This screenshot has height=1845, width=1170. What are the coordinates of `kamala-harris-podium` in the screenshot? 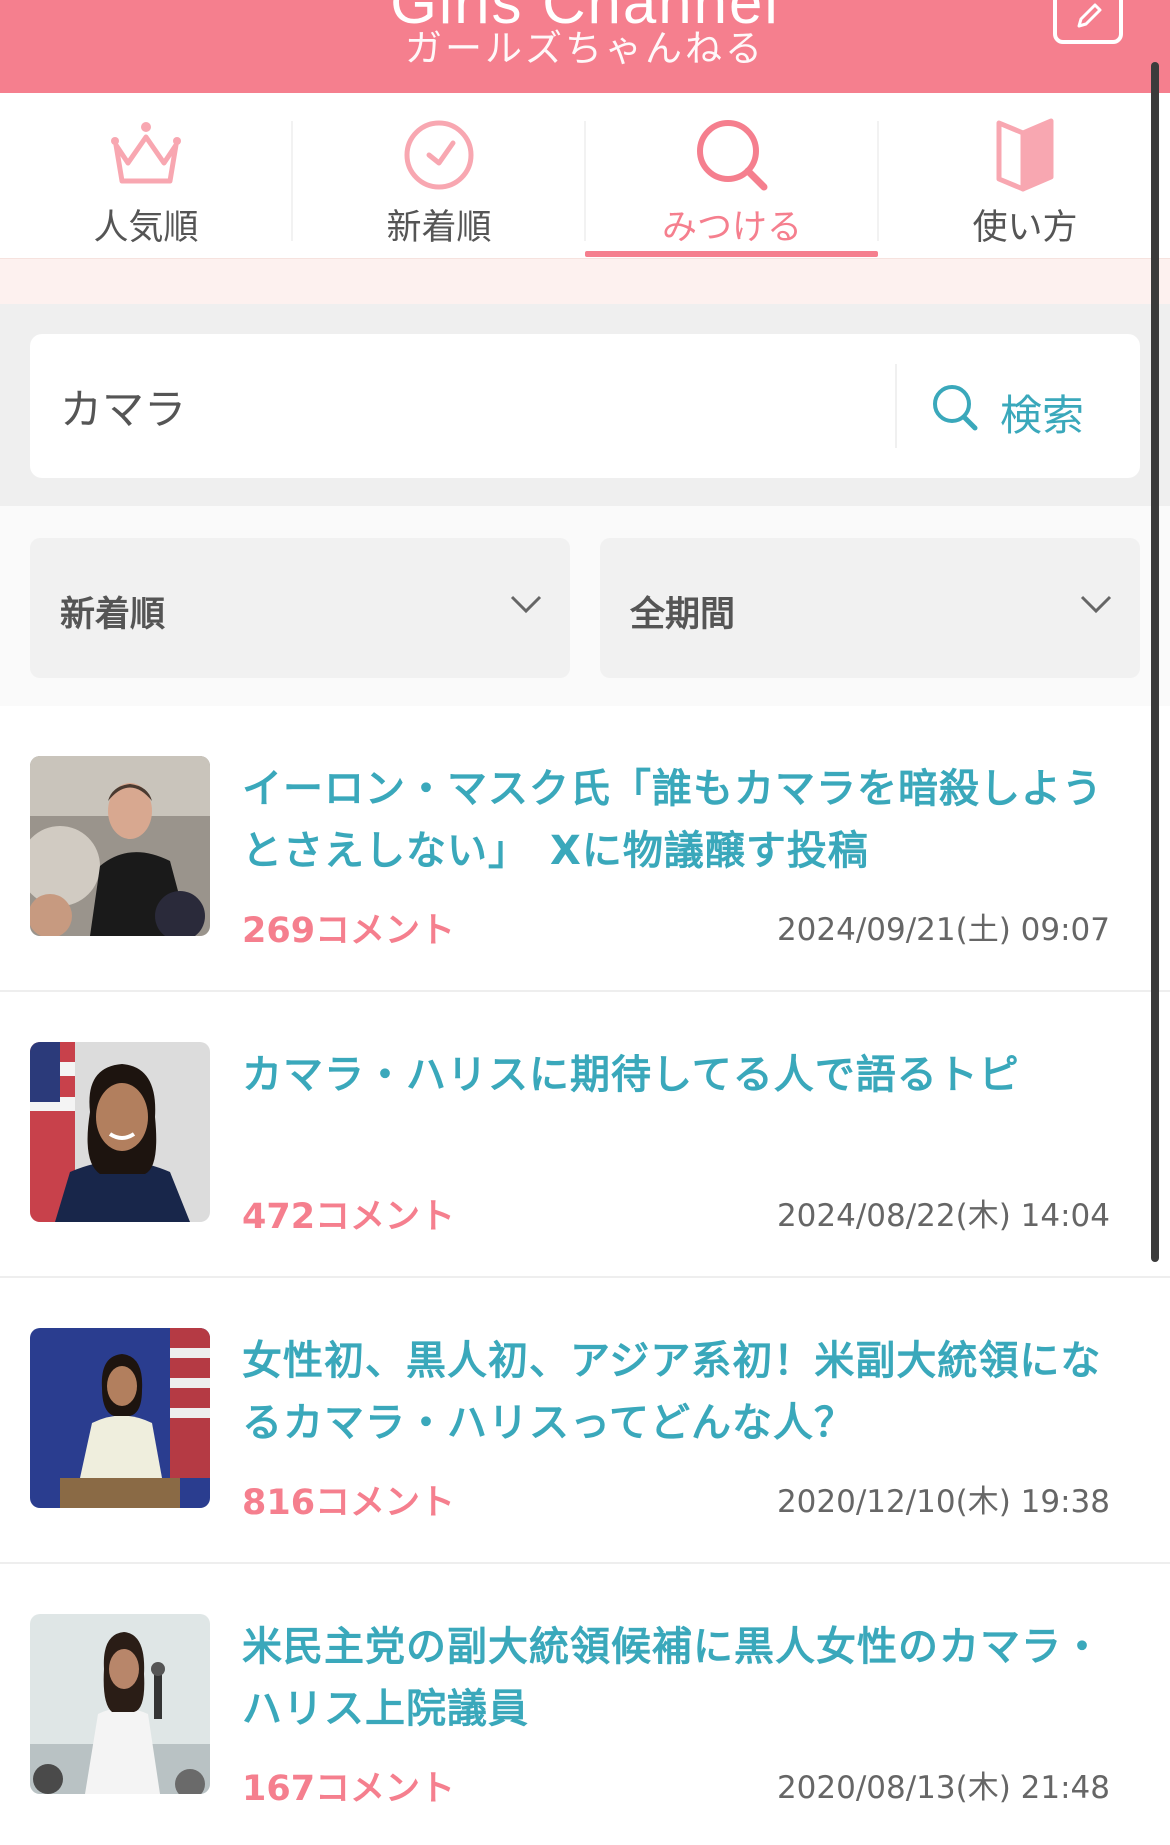 It's located at (120, 1418).